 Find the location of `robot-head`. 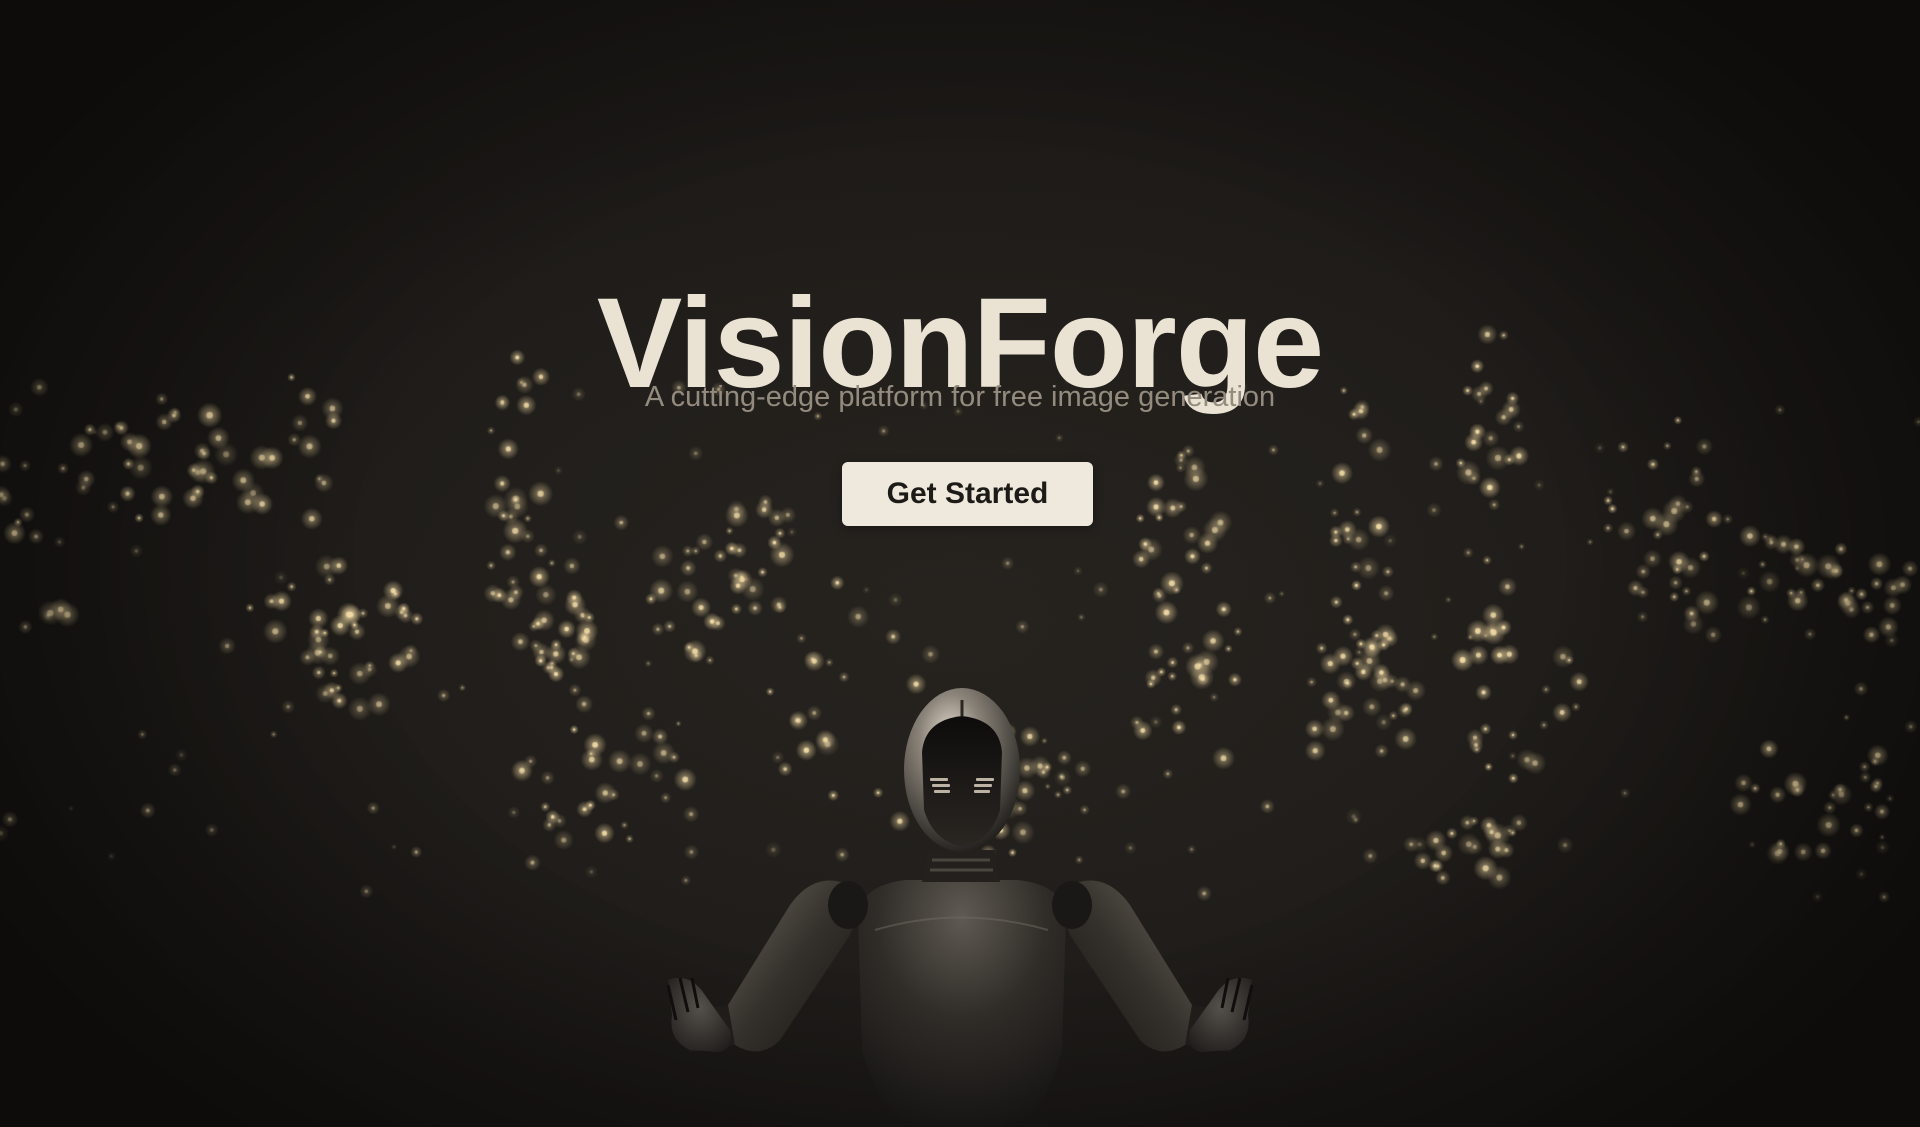

robot-head is located at coordinates (962, 770).